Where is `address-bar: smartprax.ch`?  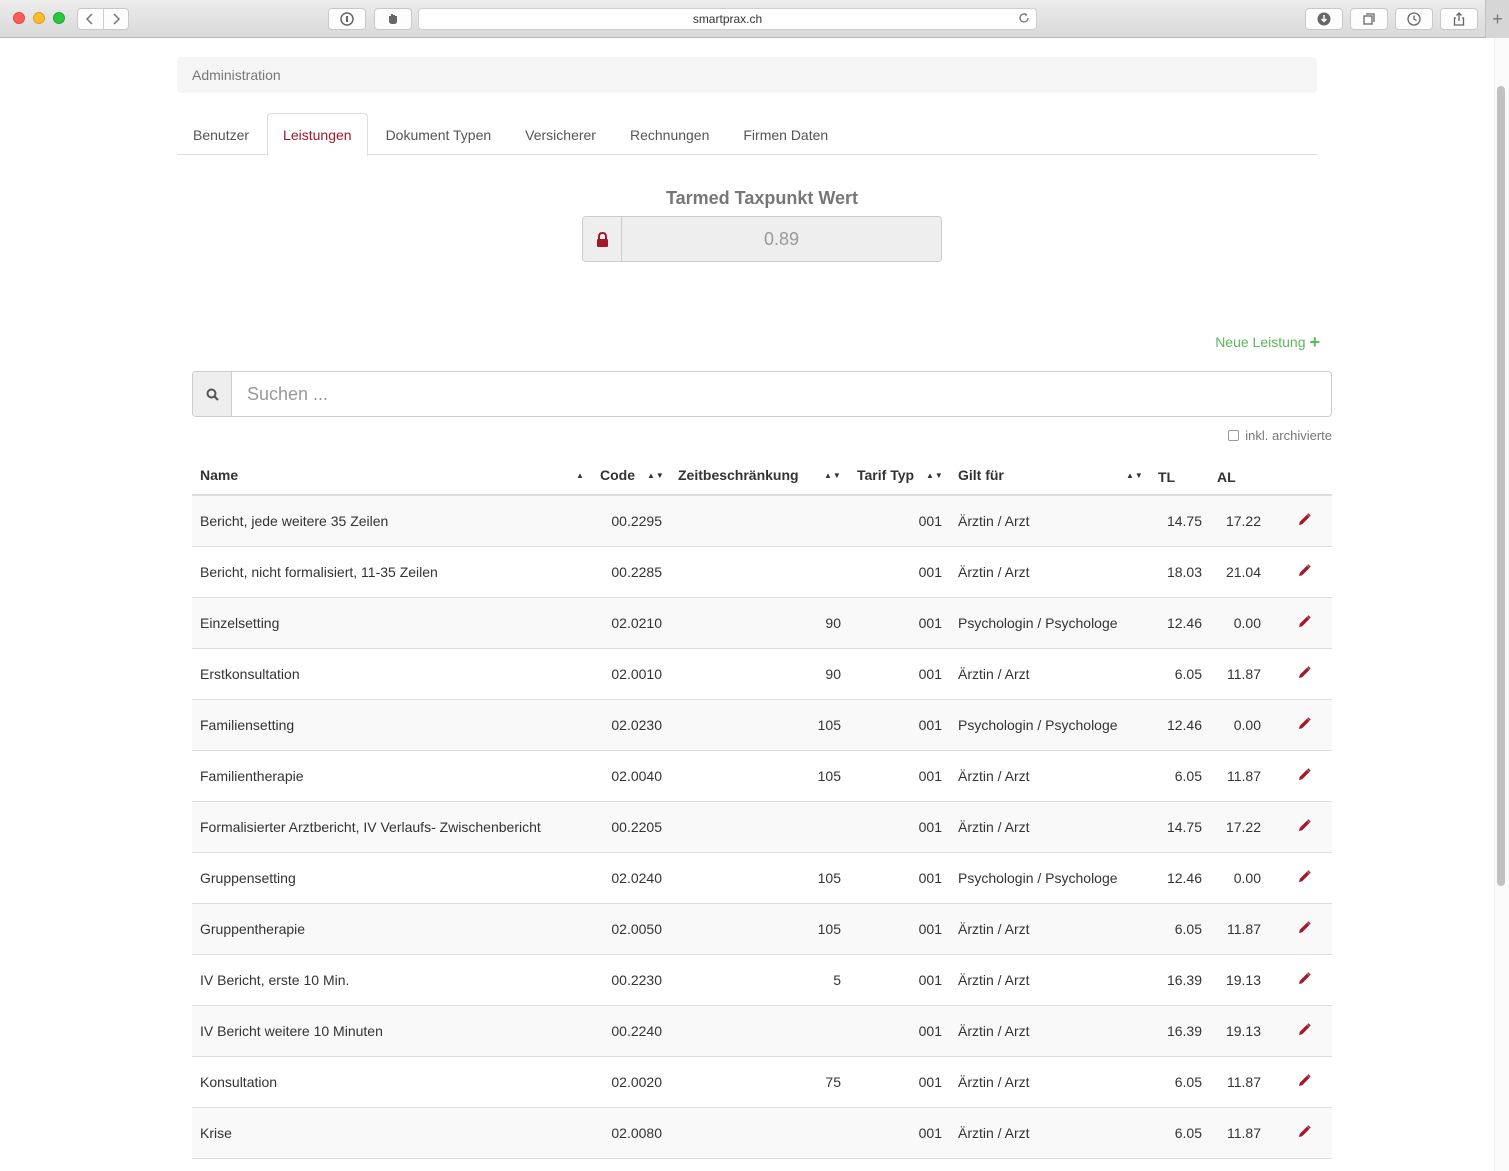 address-bar: smartprax.ch is located at coordinates (727, 19).